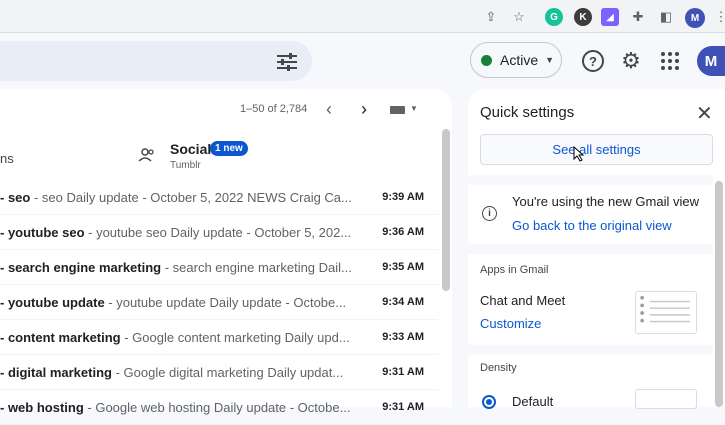 The width and height of the screenshot is (725, 425). What do you see at coordinates (519, 17) in the screenshot?
I see `star-icon: ☆` at bounding box center [519, 17].